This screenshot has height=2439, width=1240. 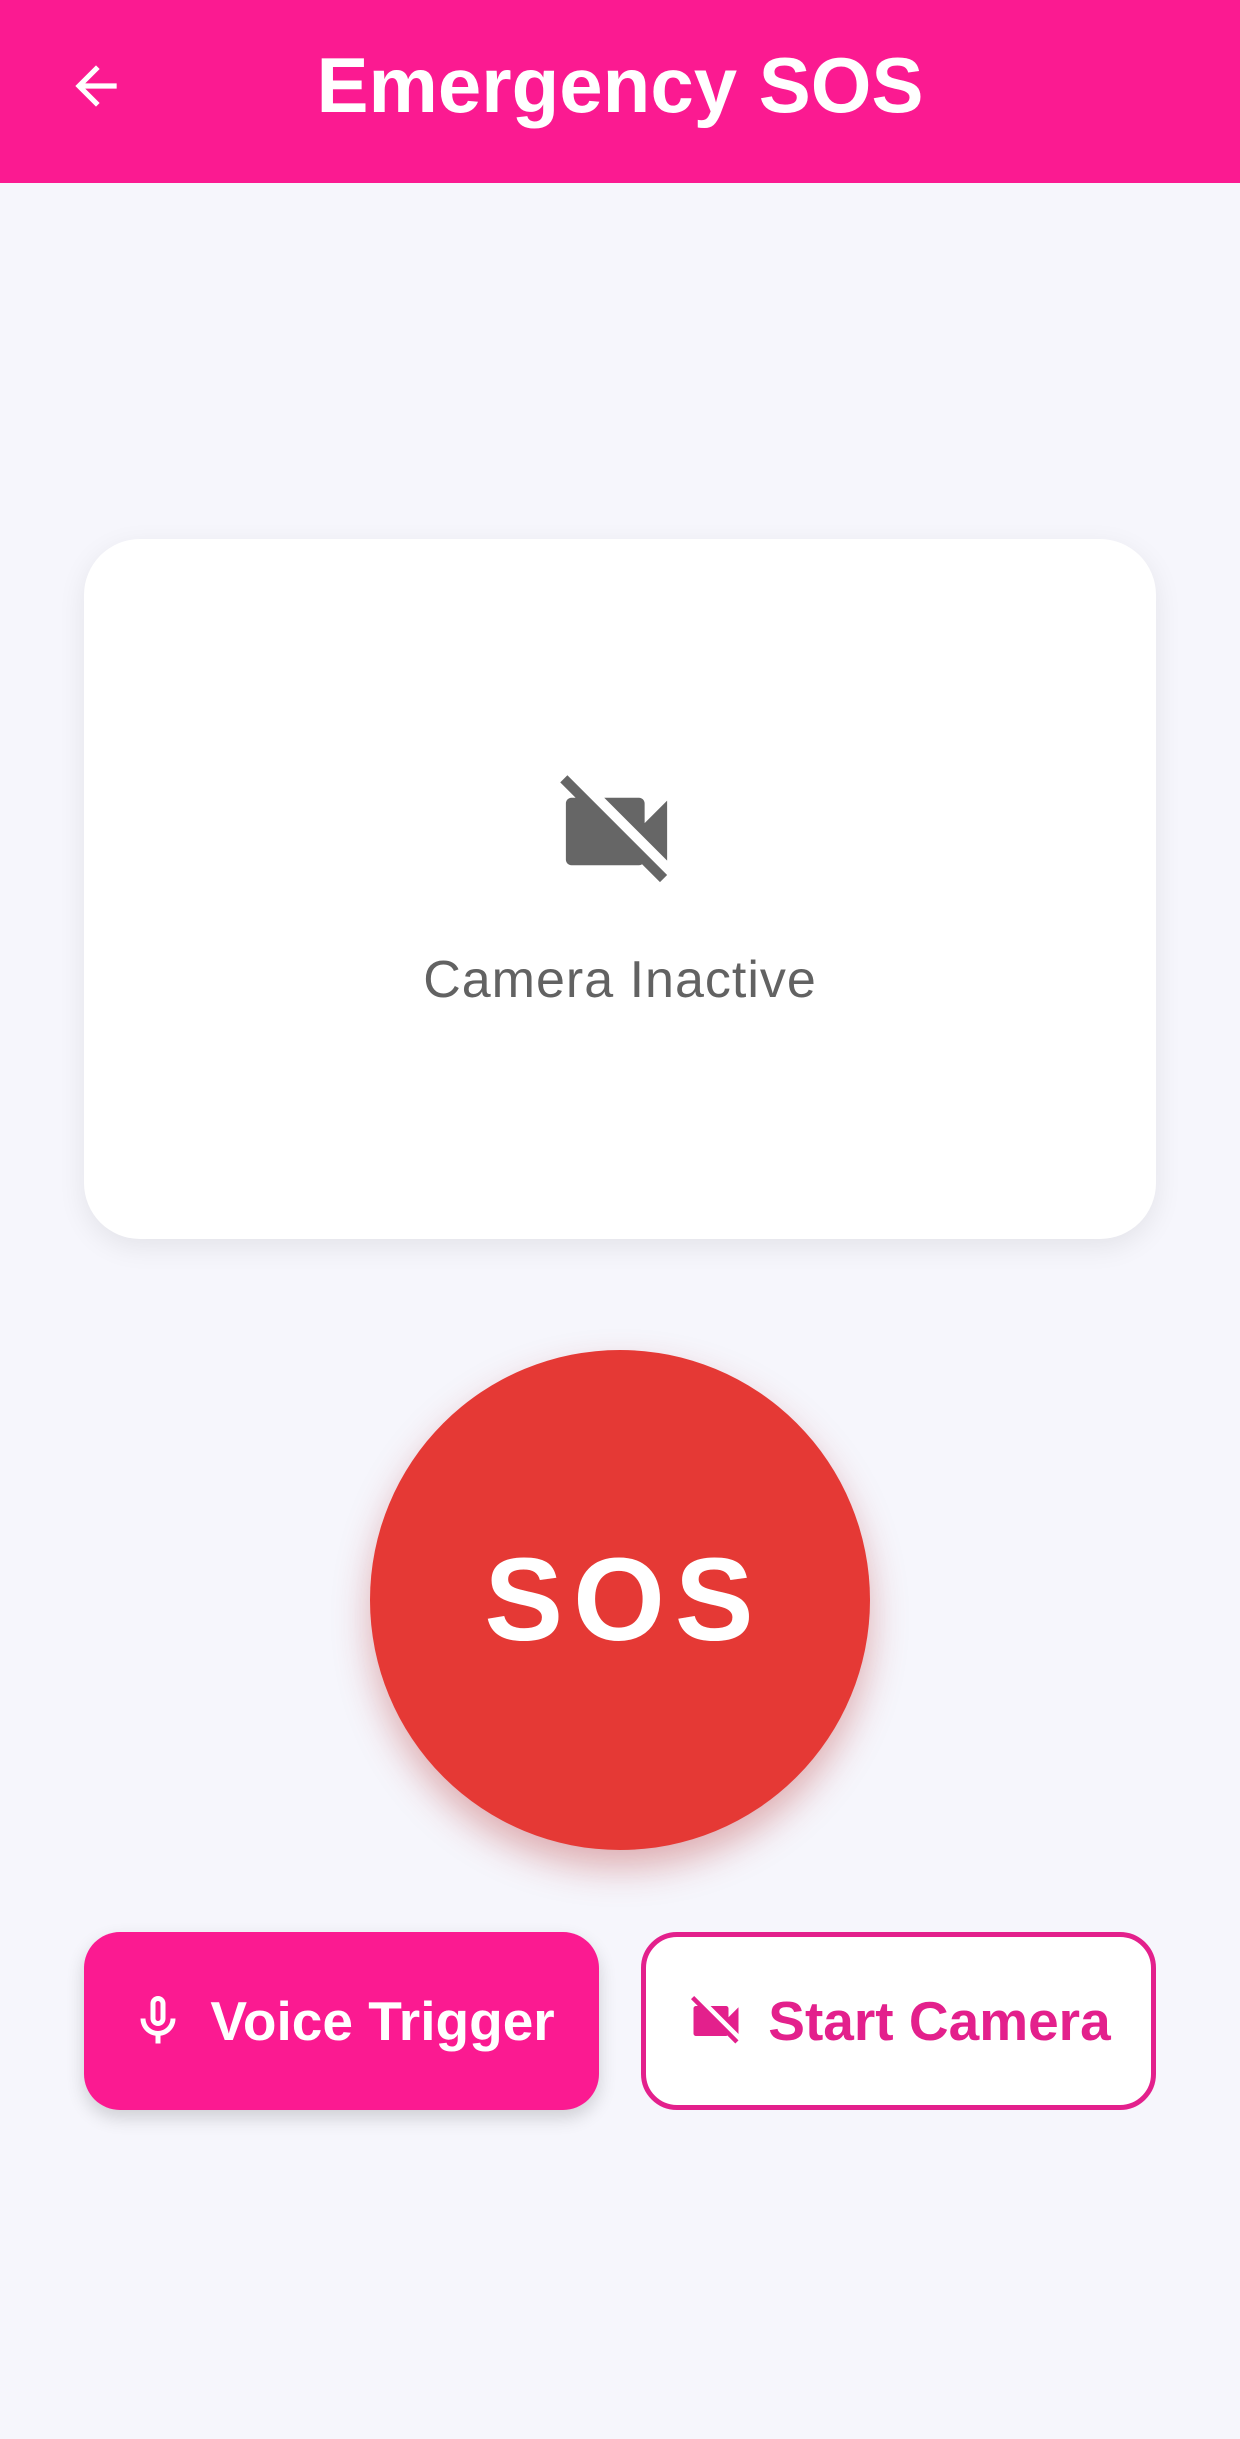 What do you see at coordinates (382, 2021) in the screenshot?
I see `voice-trigger-label: Voice Trigger` at bounding box center [382, 2021].